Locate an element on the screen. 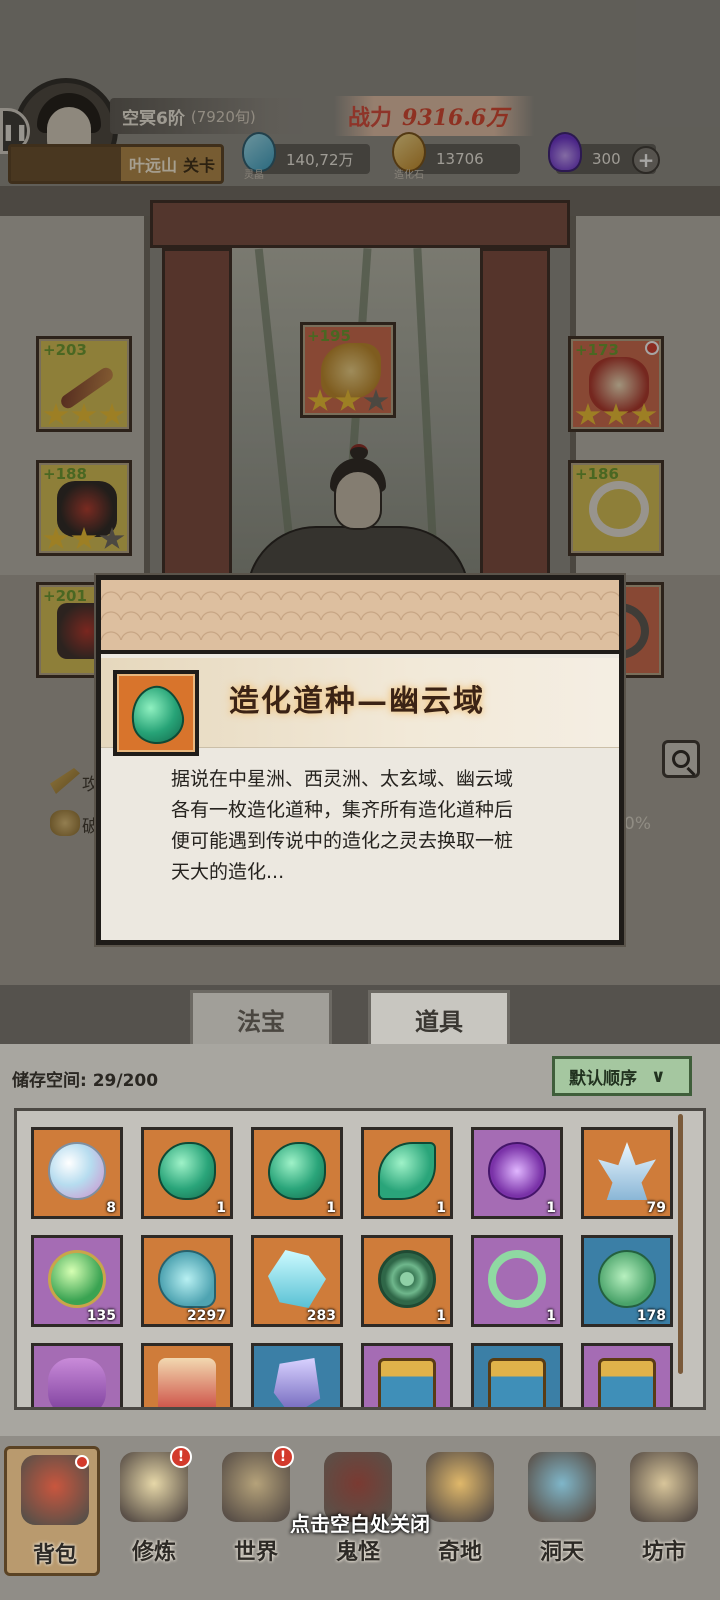  ice-crystal-icon is located at coordinates (627, 1171).